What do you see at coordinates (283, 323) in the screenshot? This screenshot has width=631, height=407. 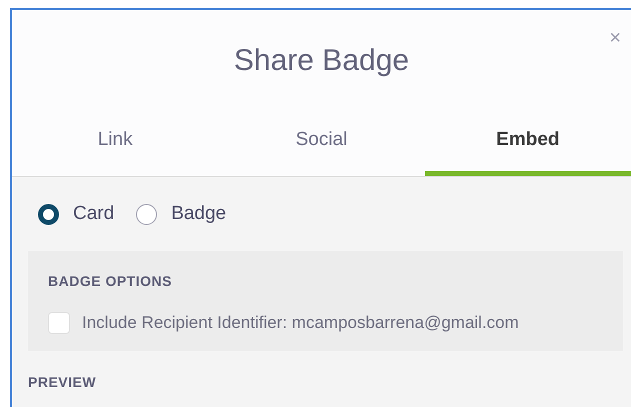 I see `checkbox-option: Include Recipient Identifier: mcamposbarrena@gmail.com` at bounding box center [283, 323].